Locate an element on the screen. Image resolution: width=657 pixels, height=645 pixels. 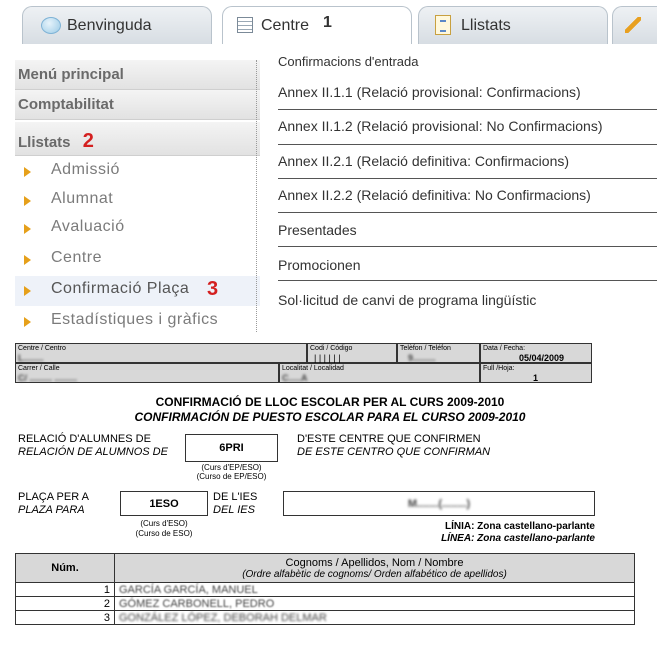
placa-label-es: PLAZA PARA is located at coordinates (51, 510).